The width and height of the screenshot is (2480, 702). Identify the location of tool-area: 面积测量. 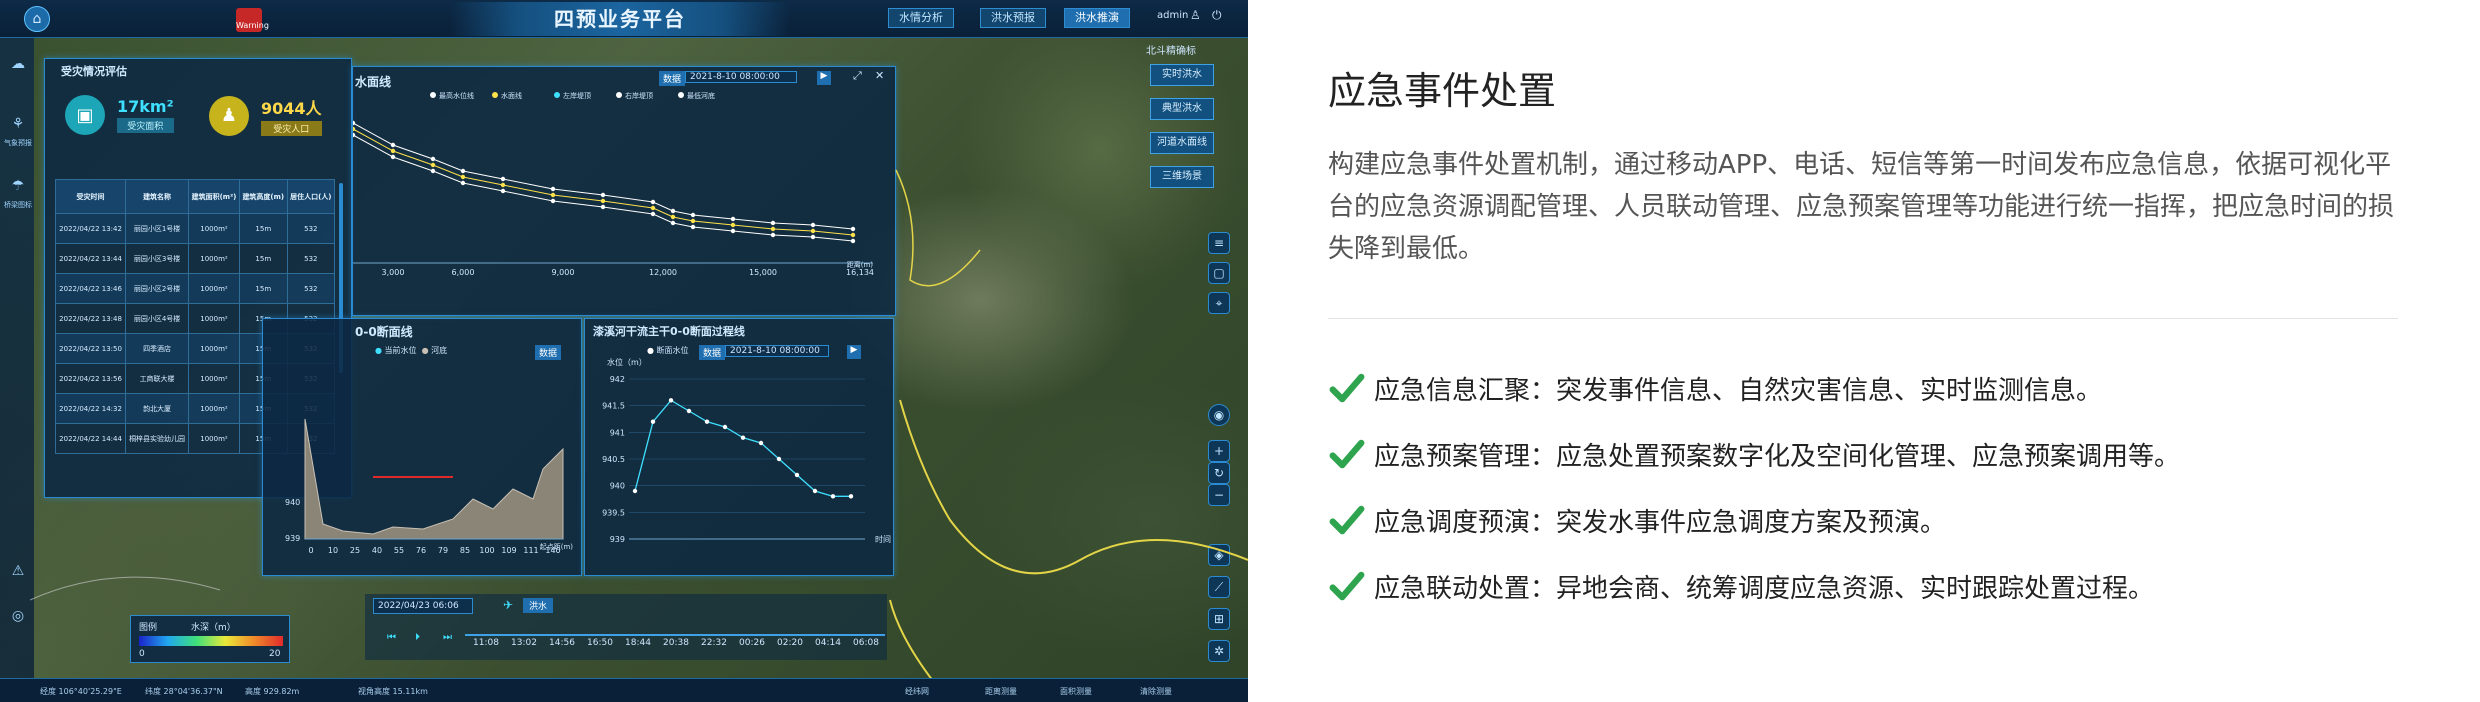
(1076, 691).